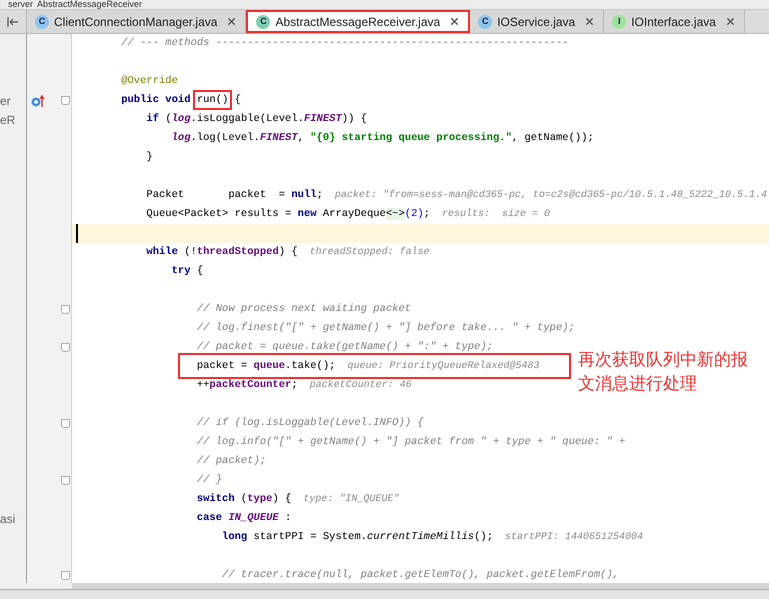 The width and height of the screenshot is (769, 599). What do you see at coordinates (187, 271) in the screenshot?
I see `code-line: try {` at bounding box center [187, 271].